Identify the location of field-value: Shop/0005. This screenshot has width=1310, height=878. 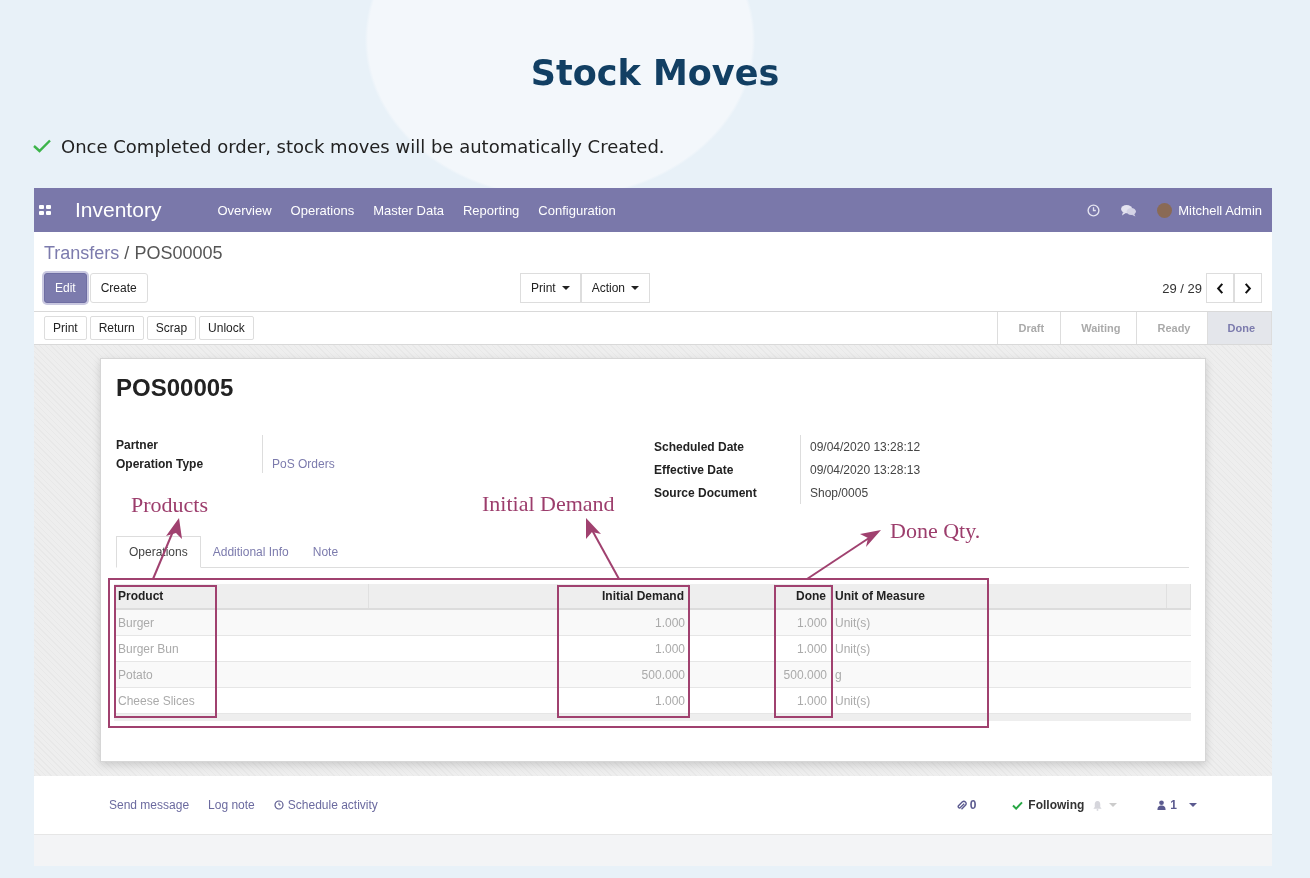
(839, 492).